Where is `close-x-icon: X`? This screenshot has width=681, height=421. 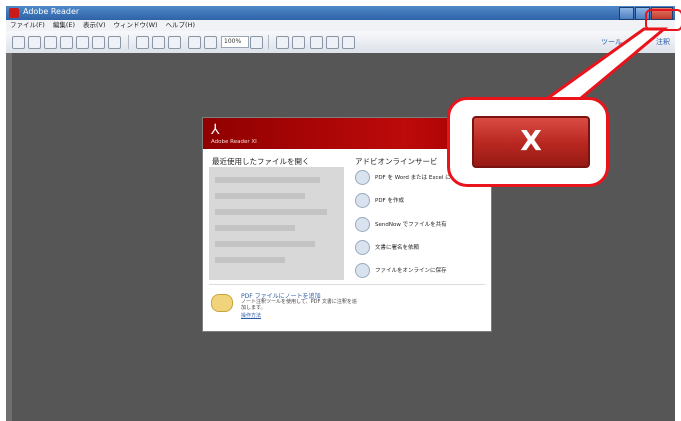
close-x-icon: X is located at coordinates (531, 140).